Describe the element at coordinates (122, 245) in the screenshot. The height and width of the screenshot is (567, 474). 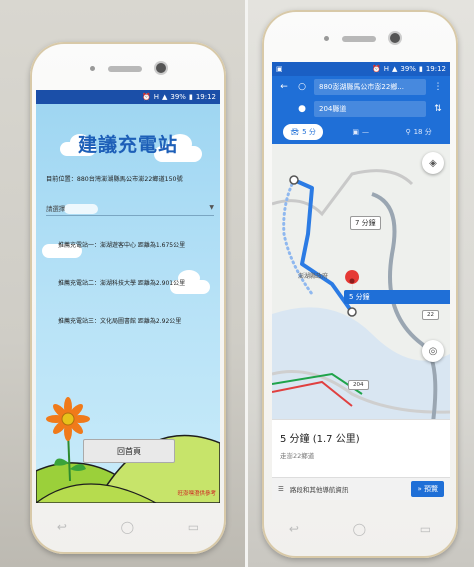
I see `station-item-1: 推薦充電站一：澎湖遊客中心 距離為1.675公里` at that location.